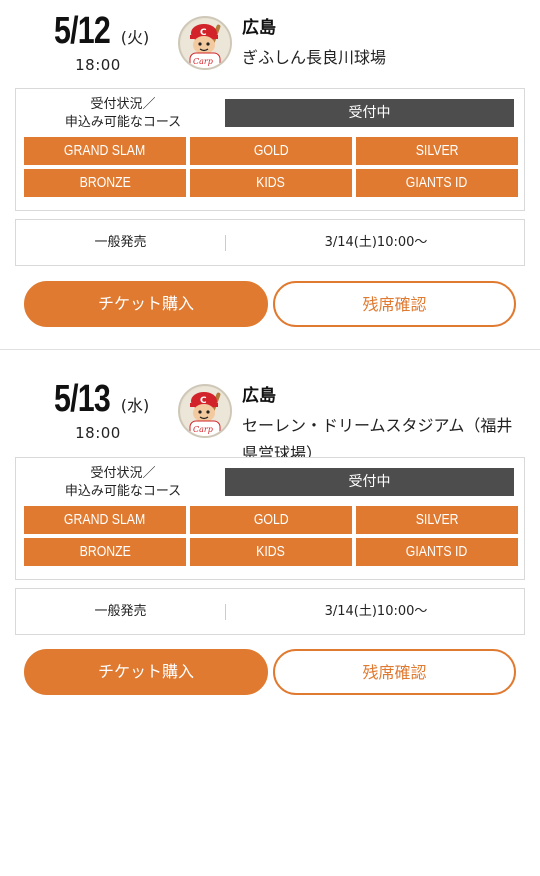 The height and width of the screenshot is (876, 540). I want to click on game-day-of-week: (水), so click(135, 405).